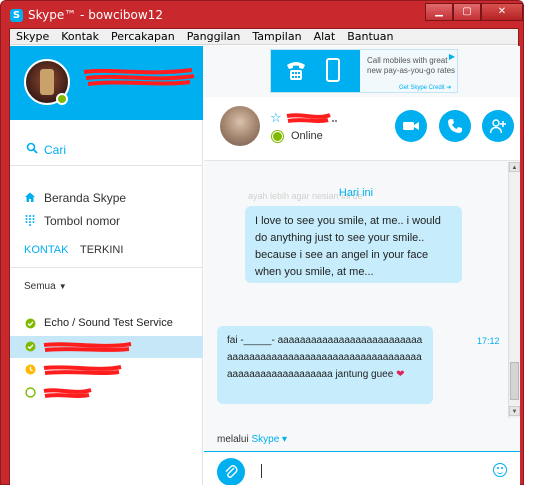  I want to click on skype-logo-icon: S, so click(16, 15).